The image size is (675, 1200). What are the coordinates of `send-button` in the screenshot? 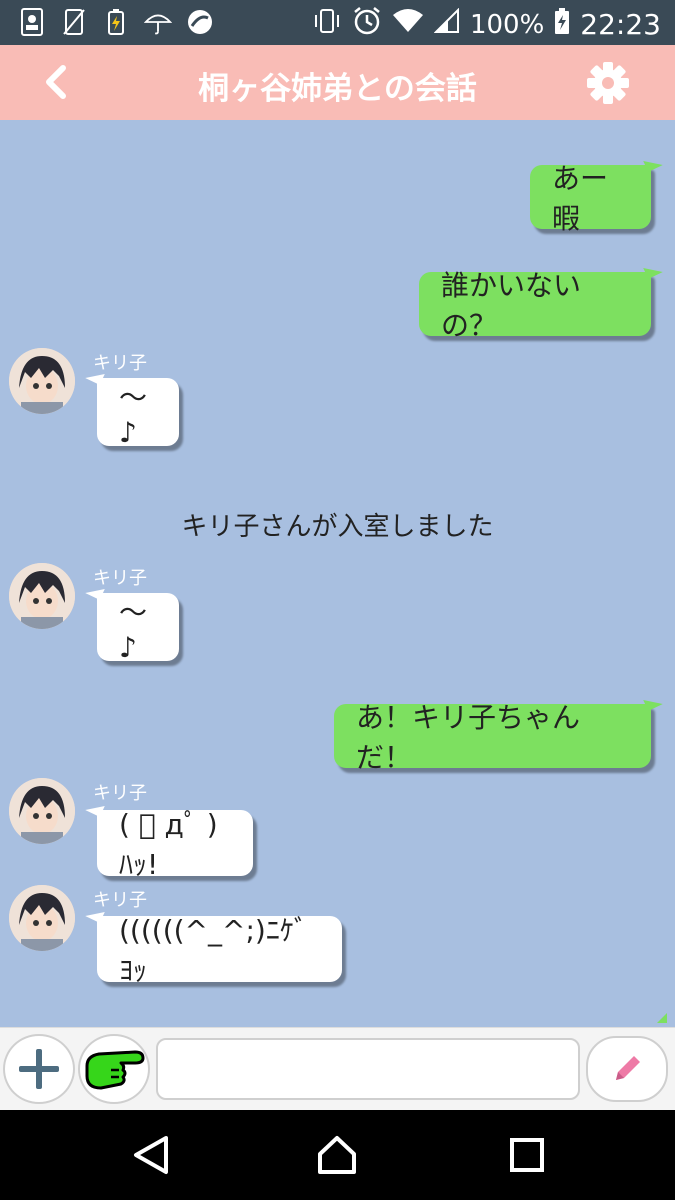 It's located at (627, 1069).